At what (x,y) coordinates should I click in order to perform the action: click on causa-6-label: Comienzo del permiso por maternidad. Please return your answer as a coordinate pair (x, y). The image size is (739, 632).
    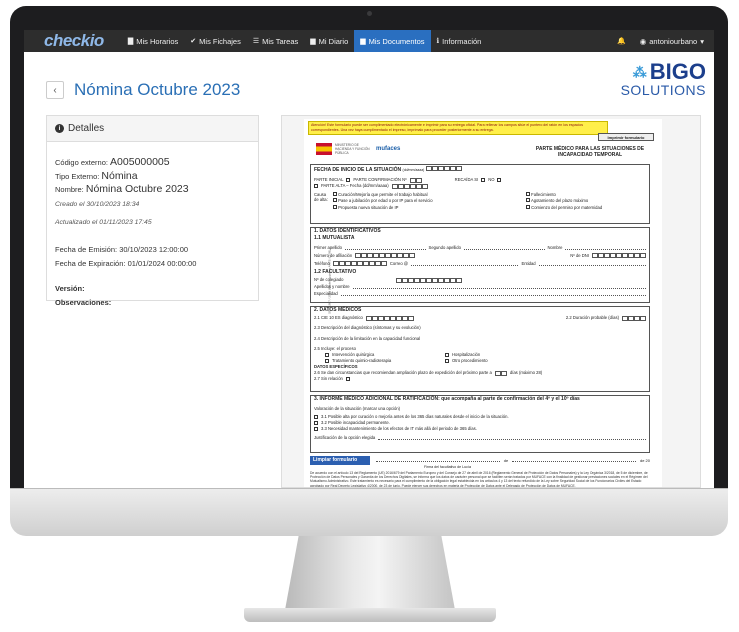
    Looking at the image, I should click on (567, 207).